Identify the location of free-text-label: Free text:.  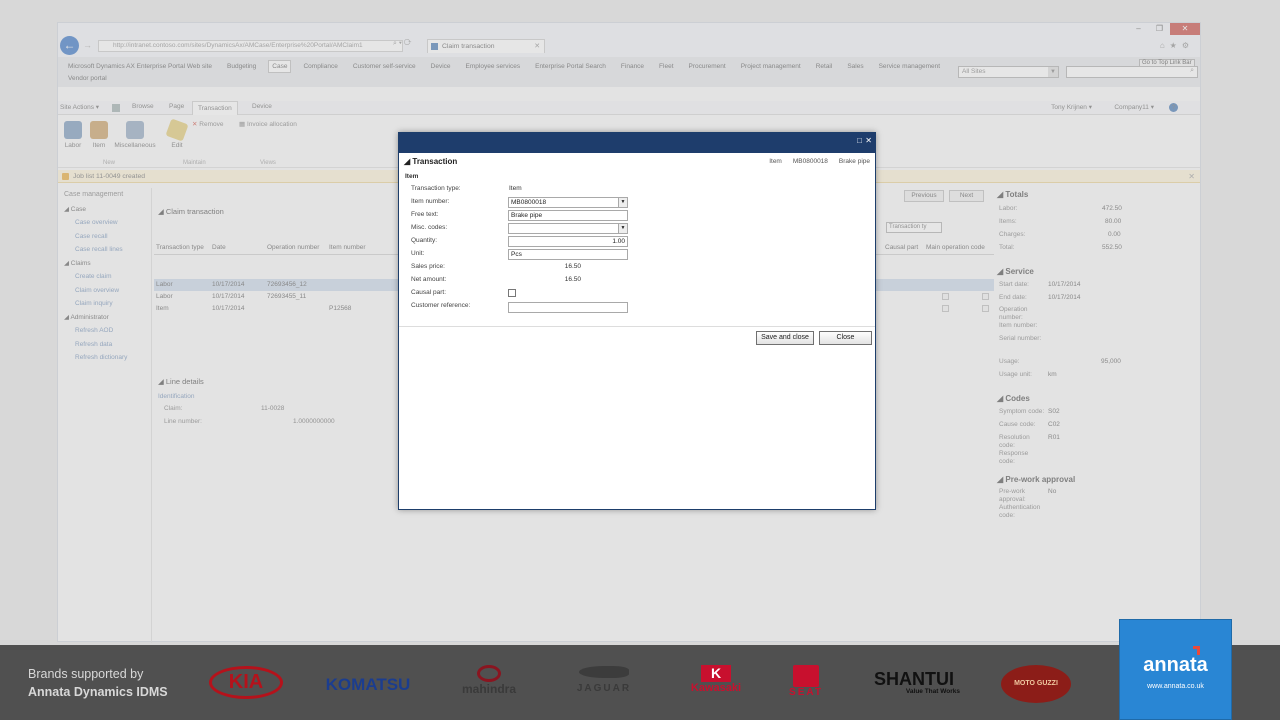
(425, 214).